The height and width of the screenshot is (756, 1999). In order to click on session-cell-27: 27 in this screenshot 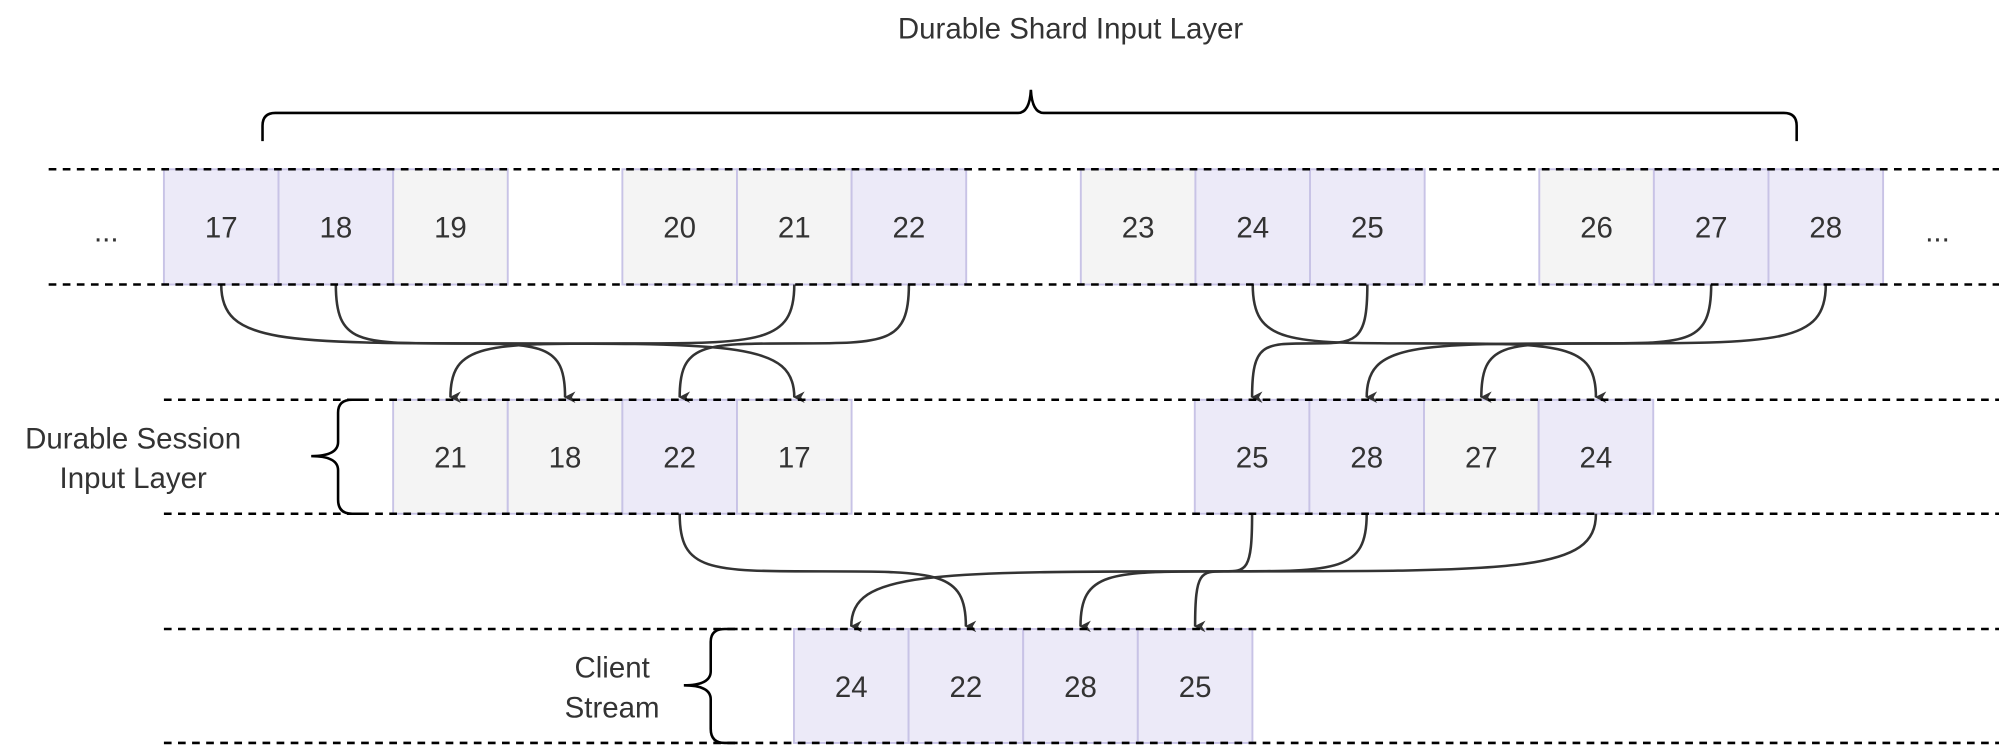, I will do `click(1481, 456)`.